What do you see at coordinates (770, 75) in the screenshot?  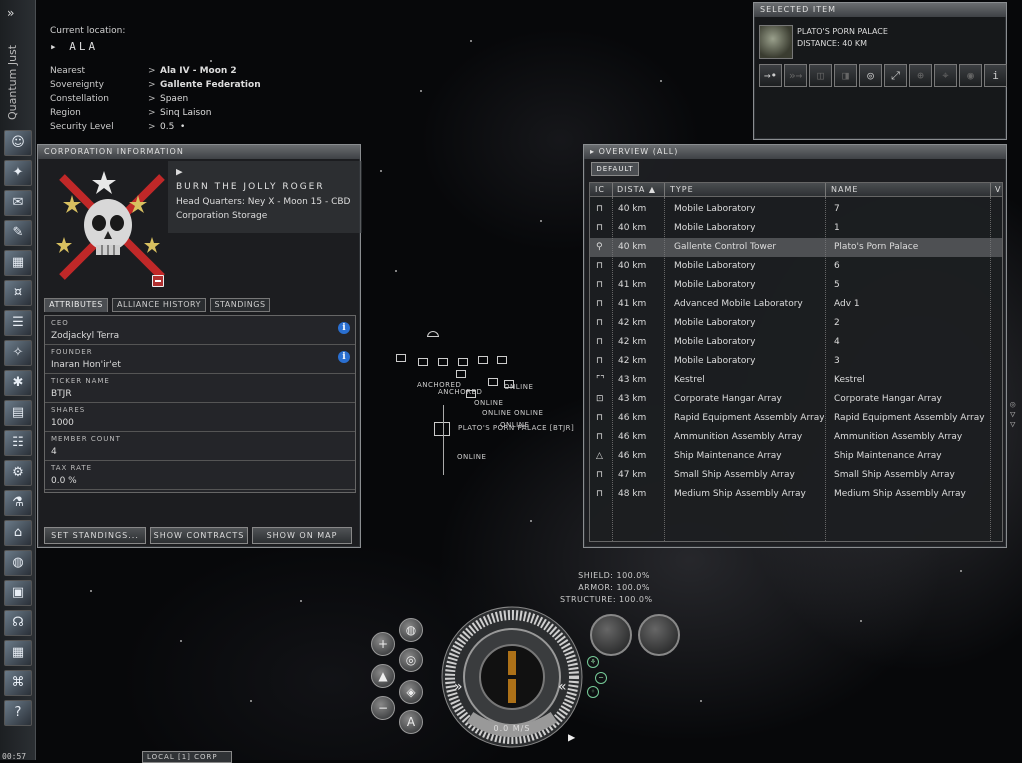 I see `approach-icon: →•` at bounding box center [770, 75].